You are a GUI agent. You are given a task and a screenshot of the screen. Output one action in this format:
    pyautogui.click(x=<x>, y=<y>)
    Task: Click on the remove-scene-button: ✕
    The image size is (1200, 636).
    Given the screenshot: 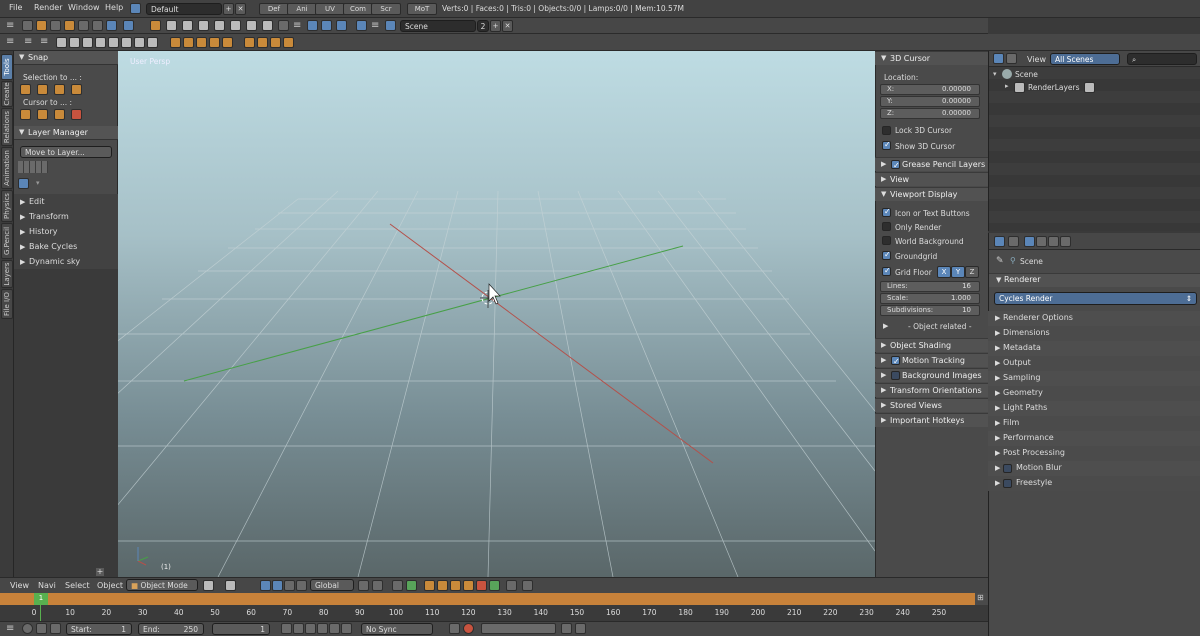 What is the action you would take?
    pyautogui.click(x=507, y=26)
    